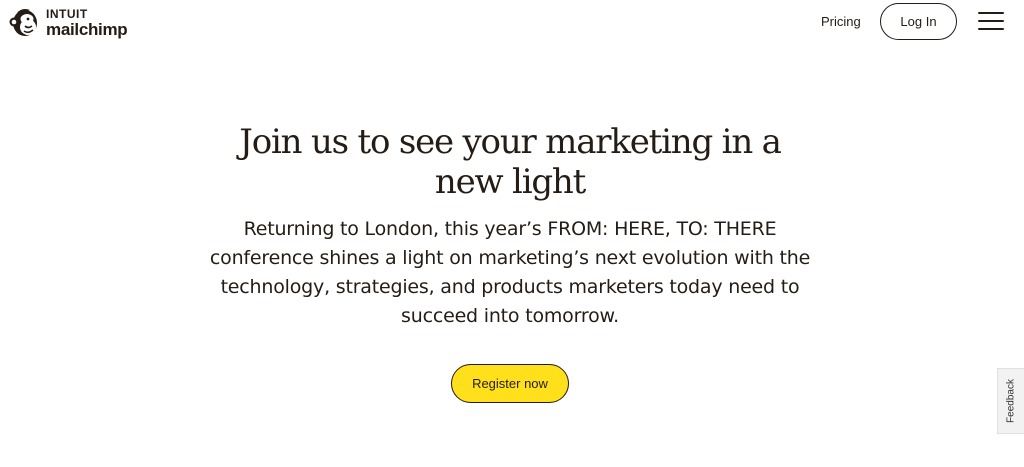 Image resolution: width=1024 pixels, height=467 pixels. I want to click on login-button: Log In, so click(918, 21).